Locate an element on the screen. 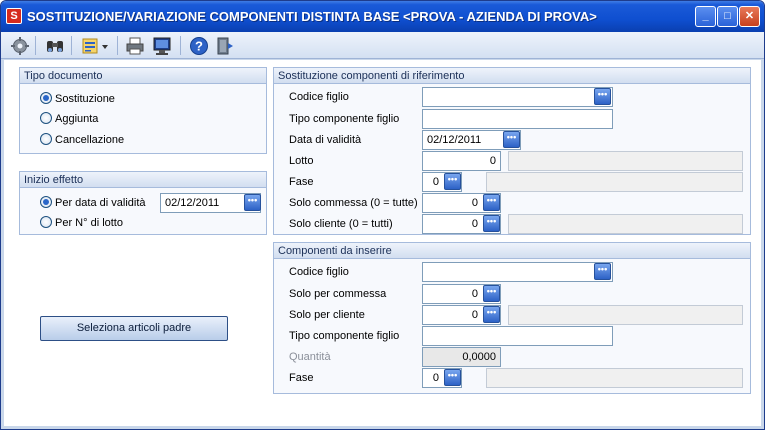  sost-solo-cliente-lookup-button: ••• is located at coordinates (491, 223).